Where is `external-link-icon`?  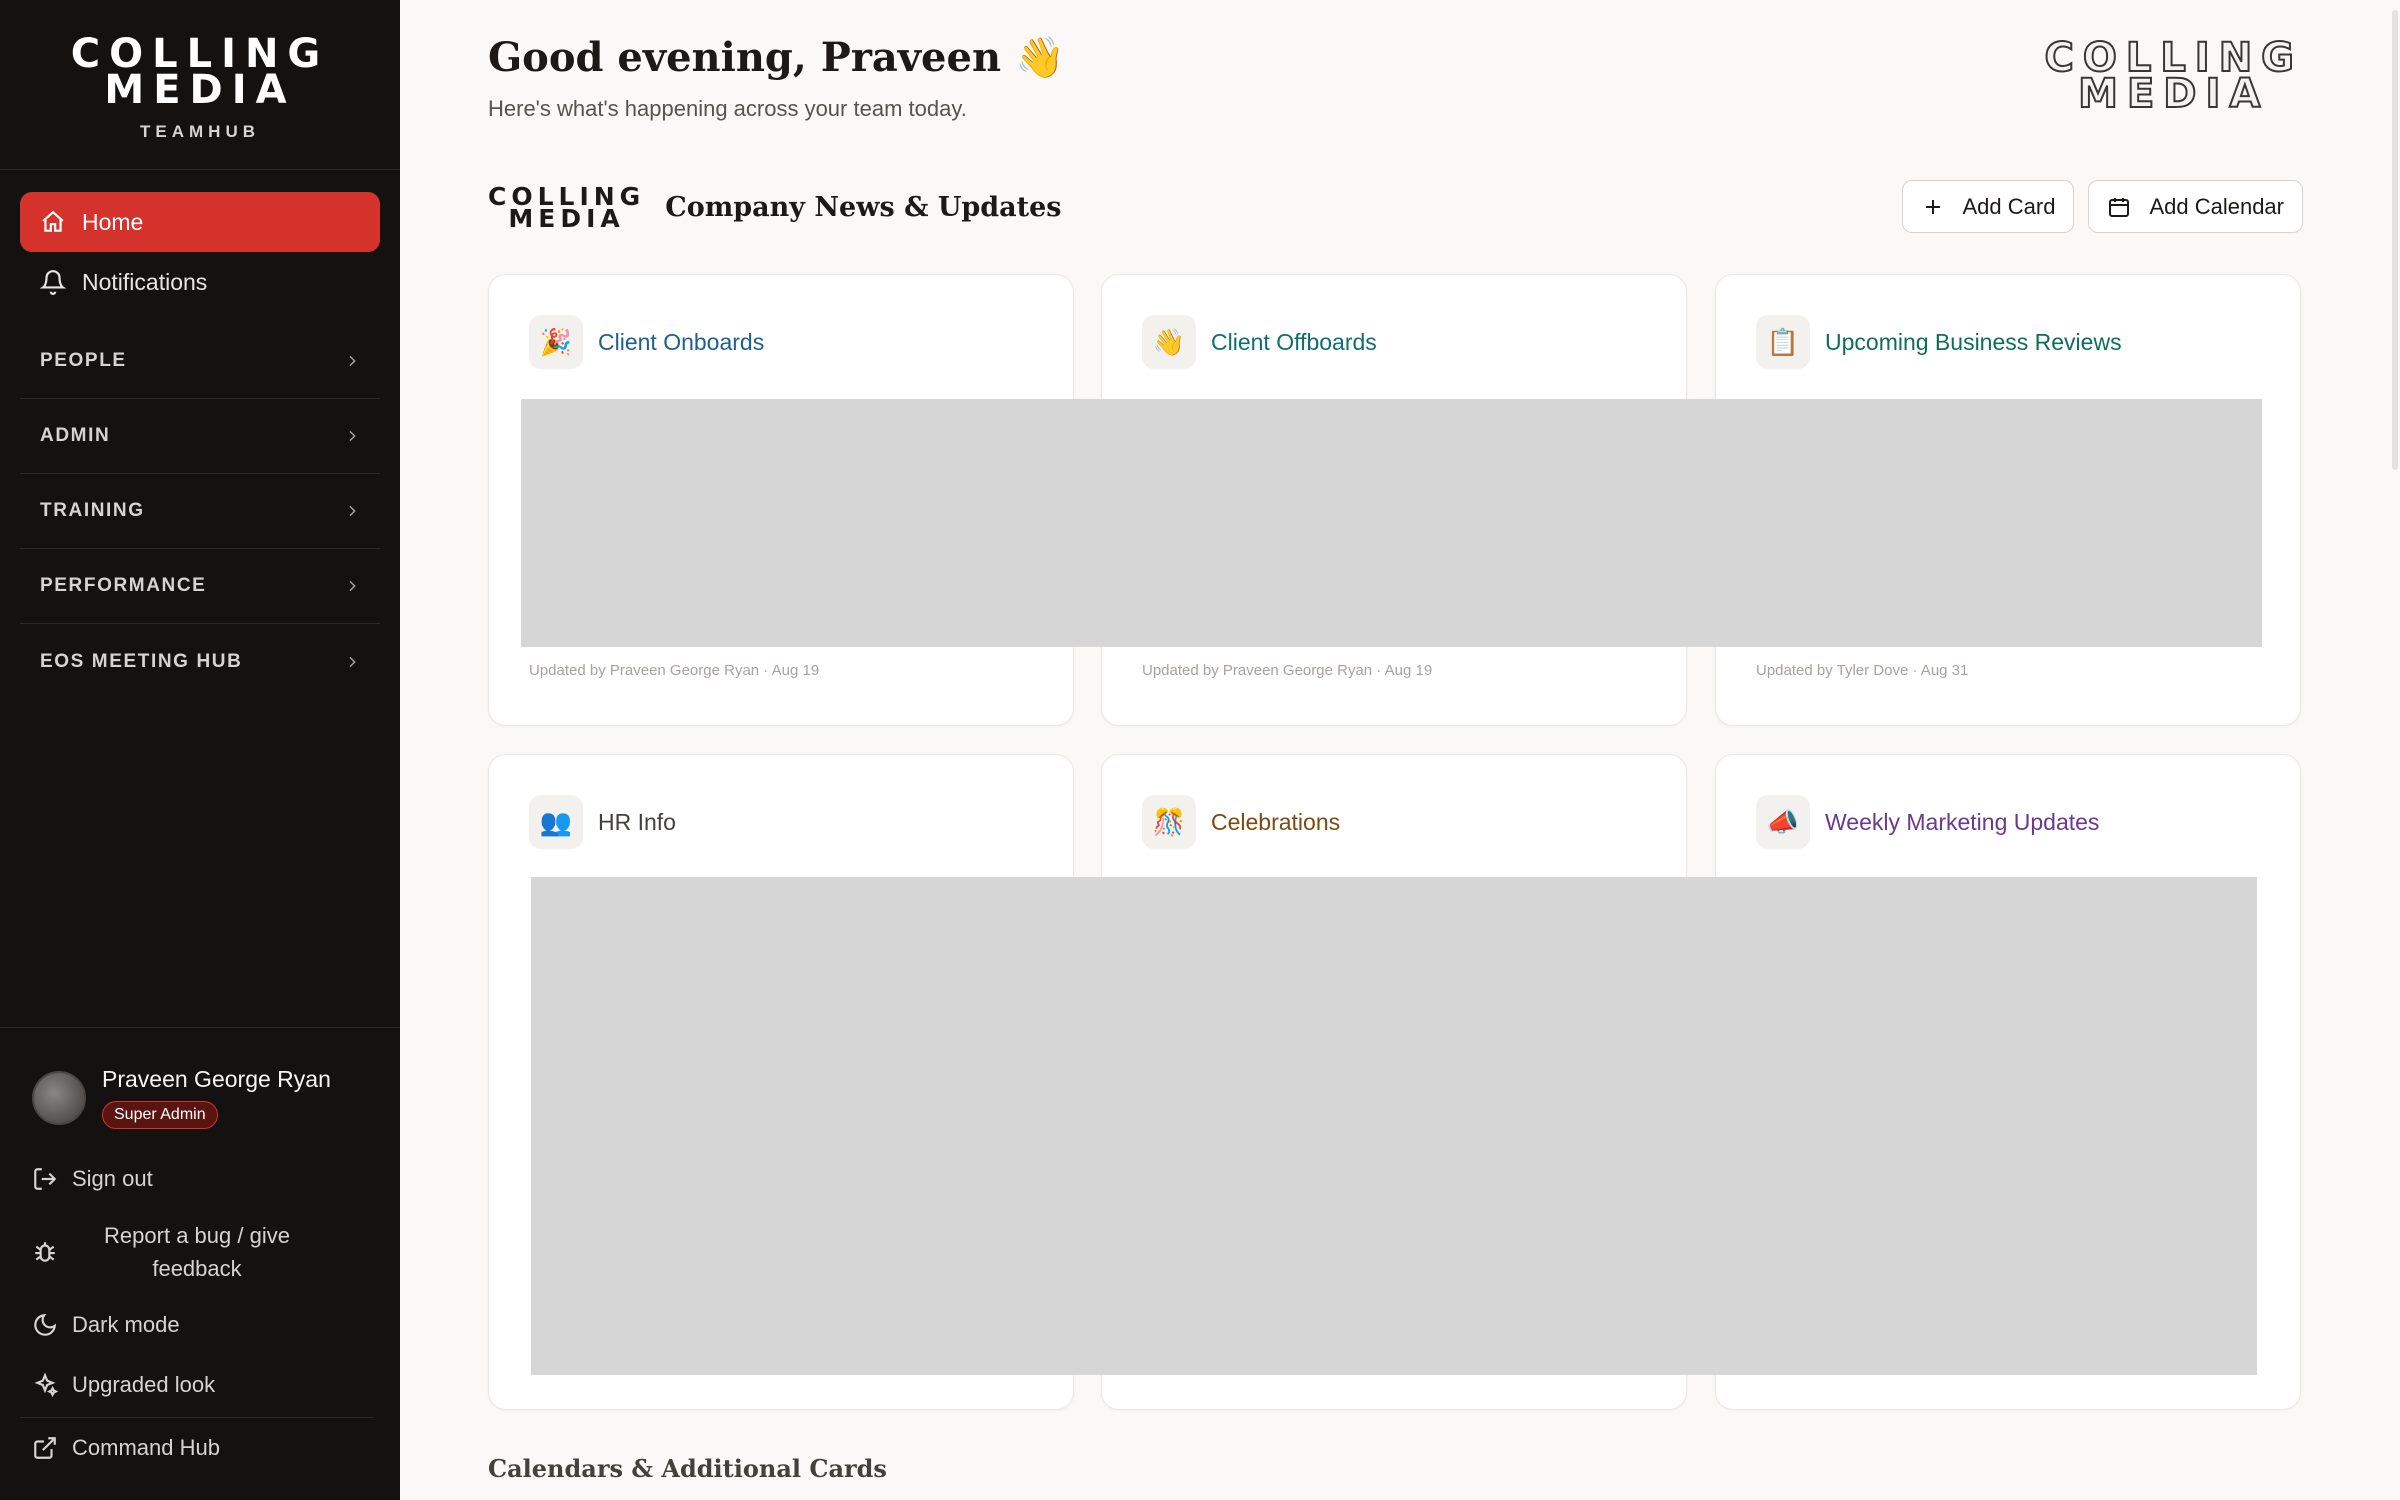
external-link-icon is located at coordinates (45, 1448).